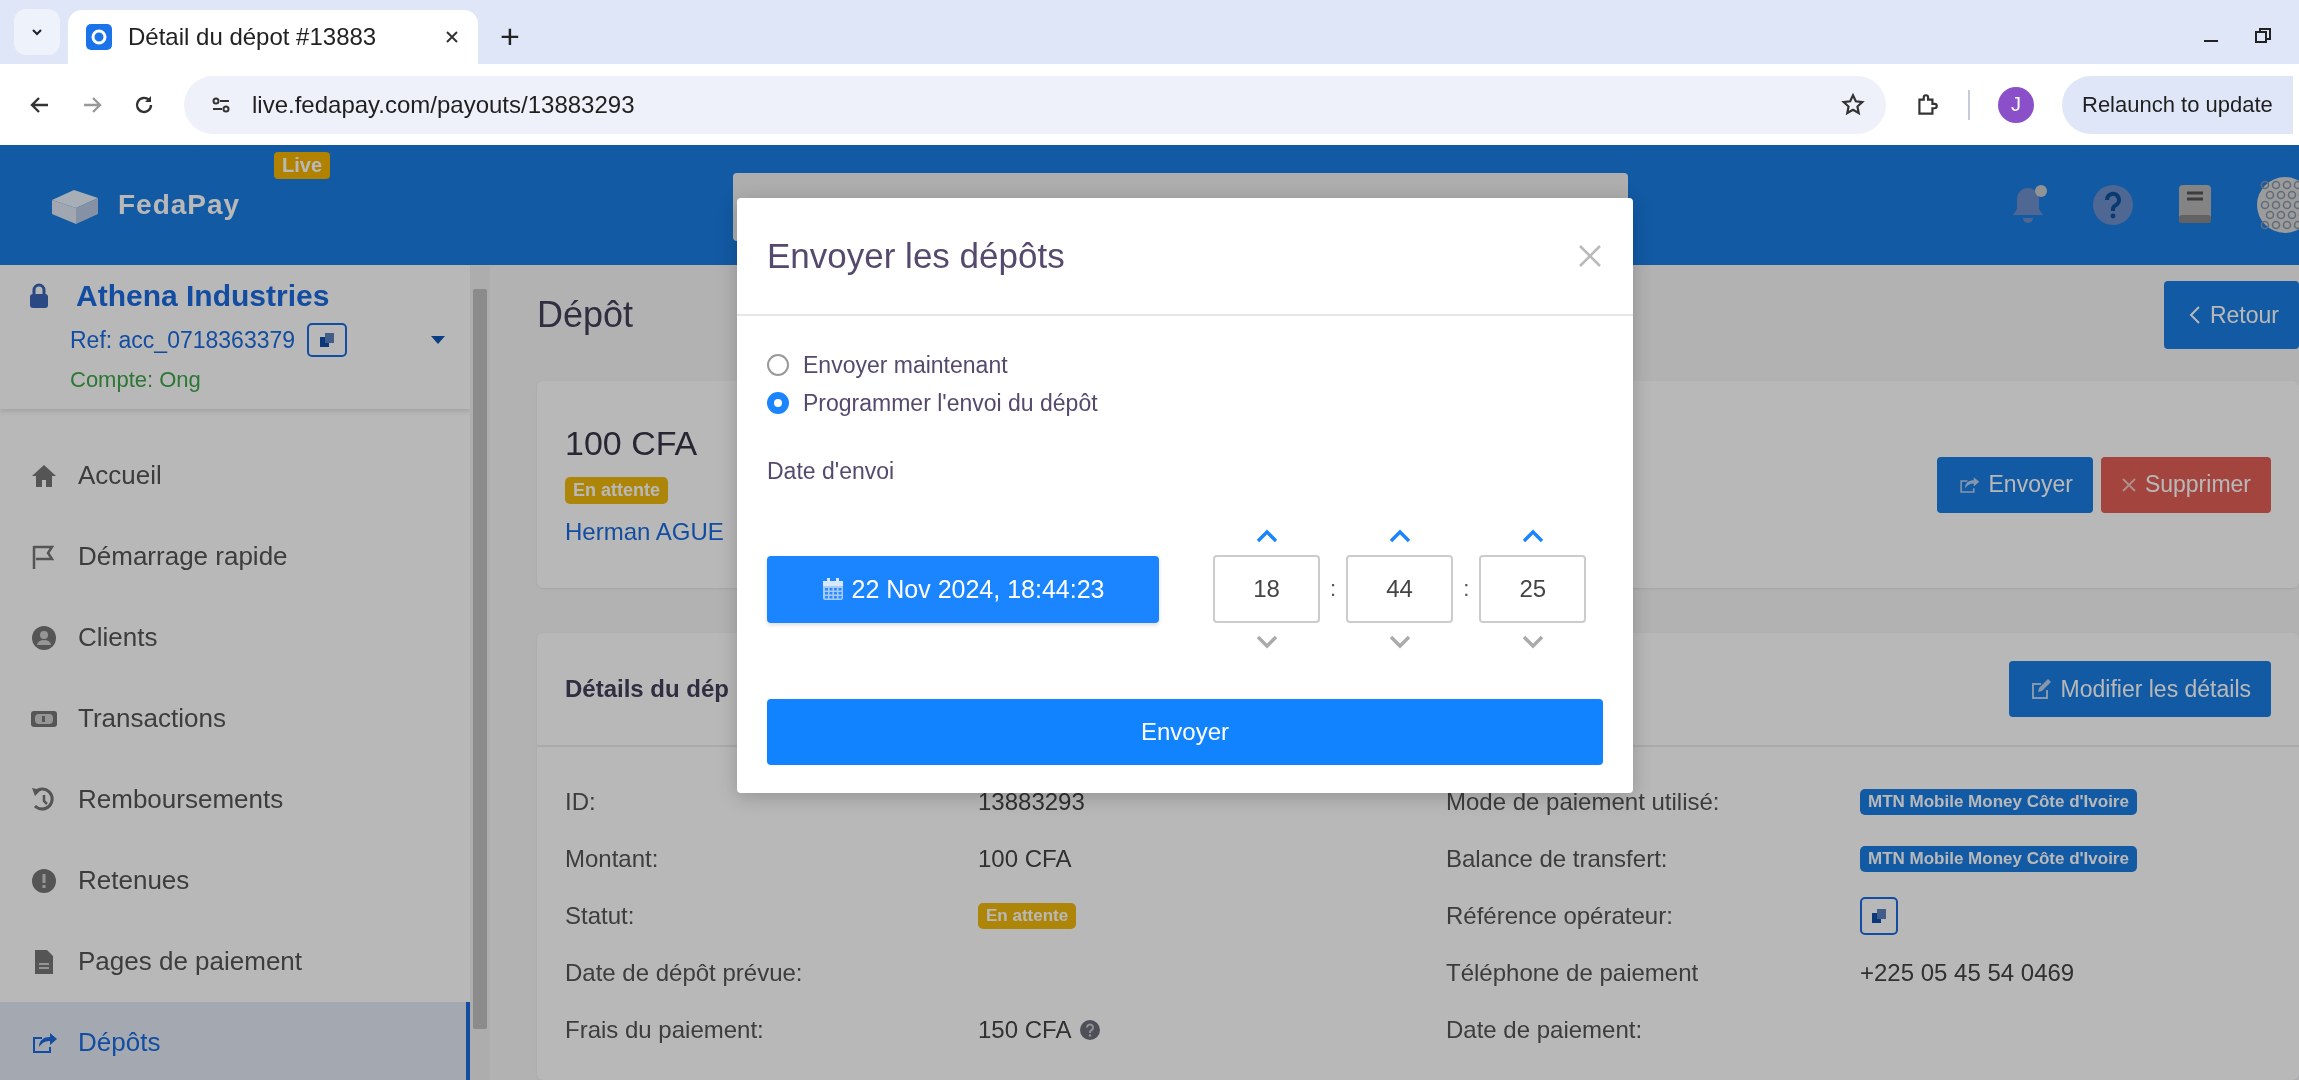 This screenshot has width=2299, height=1080. What do you see at coordinates (510, 36) in the screenshot?
I see `new-tab-button: +` at bounding box center [510, 36].